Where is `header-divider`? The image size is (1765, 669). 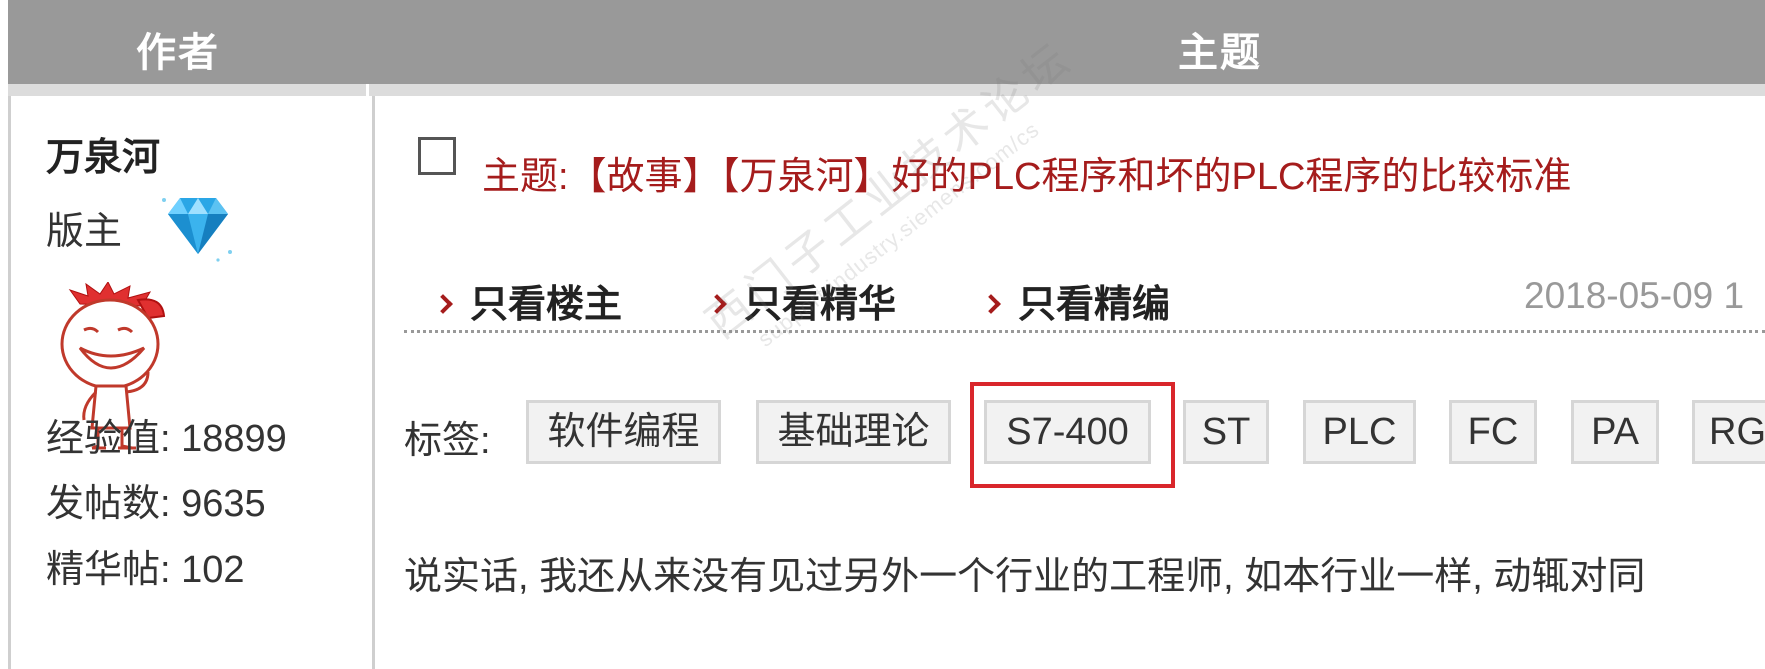
header-divider is located at coordinates (367, 90).